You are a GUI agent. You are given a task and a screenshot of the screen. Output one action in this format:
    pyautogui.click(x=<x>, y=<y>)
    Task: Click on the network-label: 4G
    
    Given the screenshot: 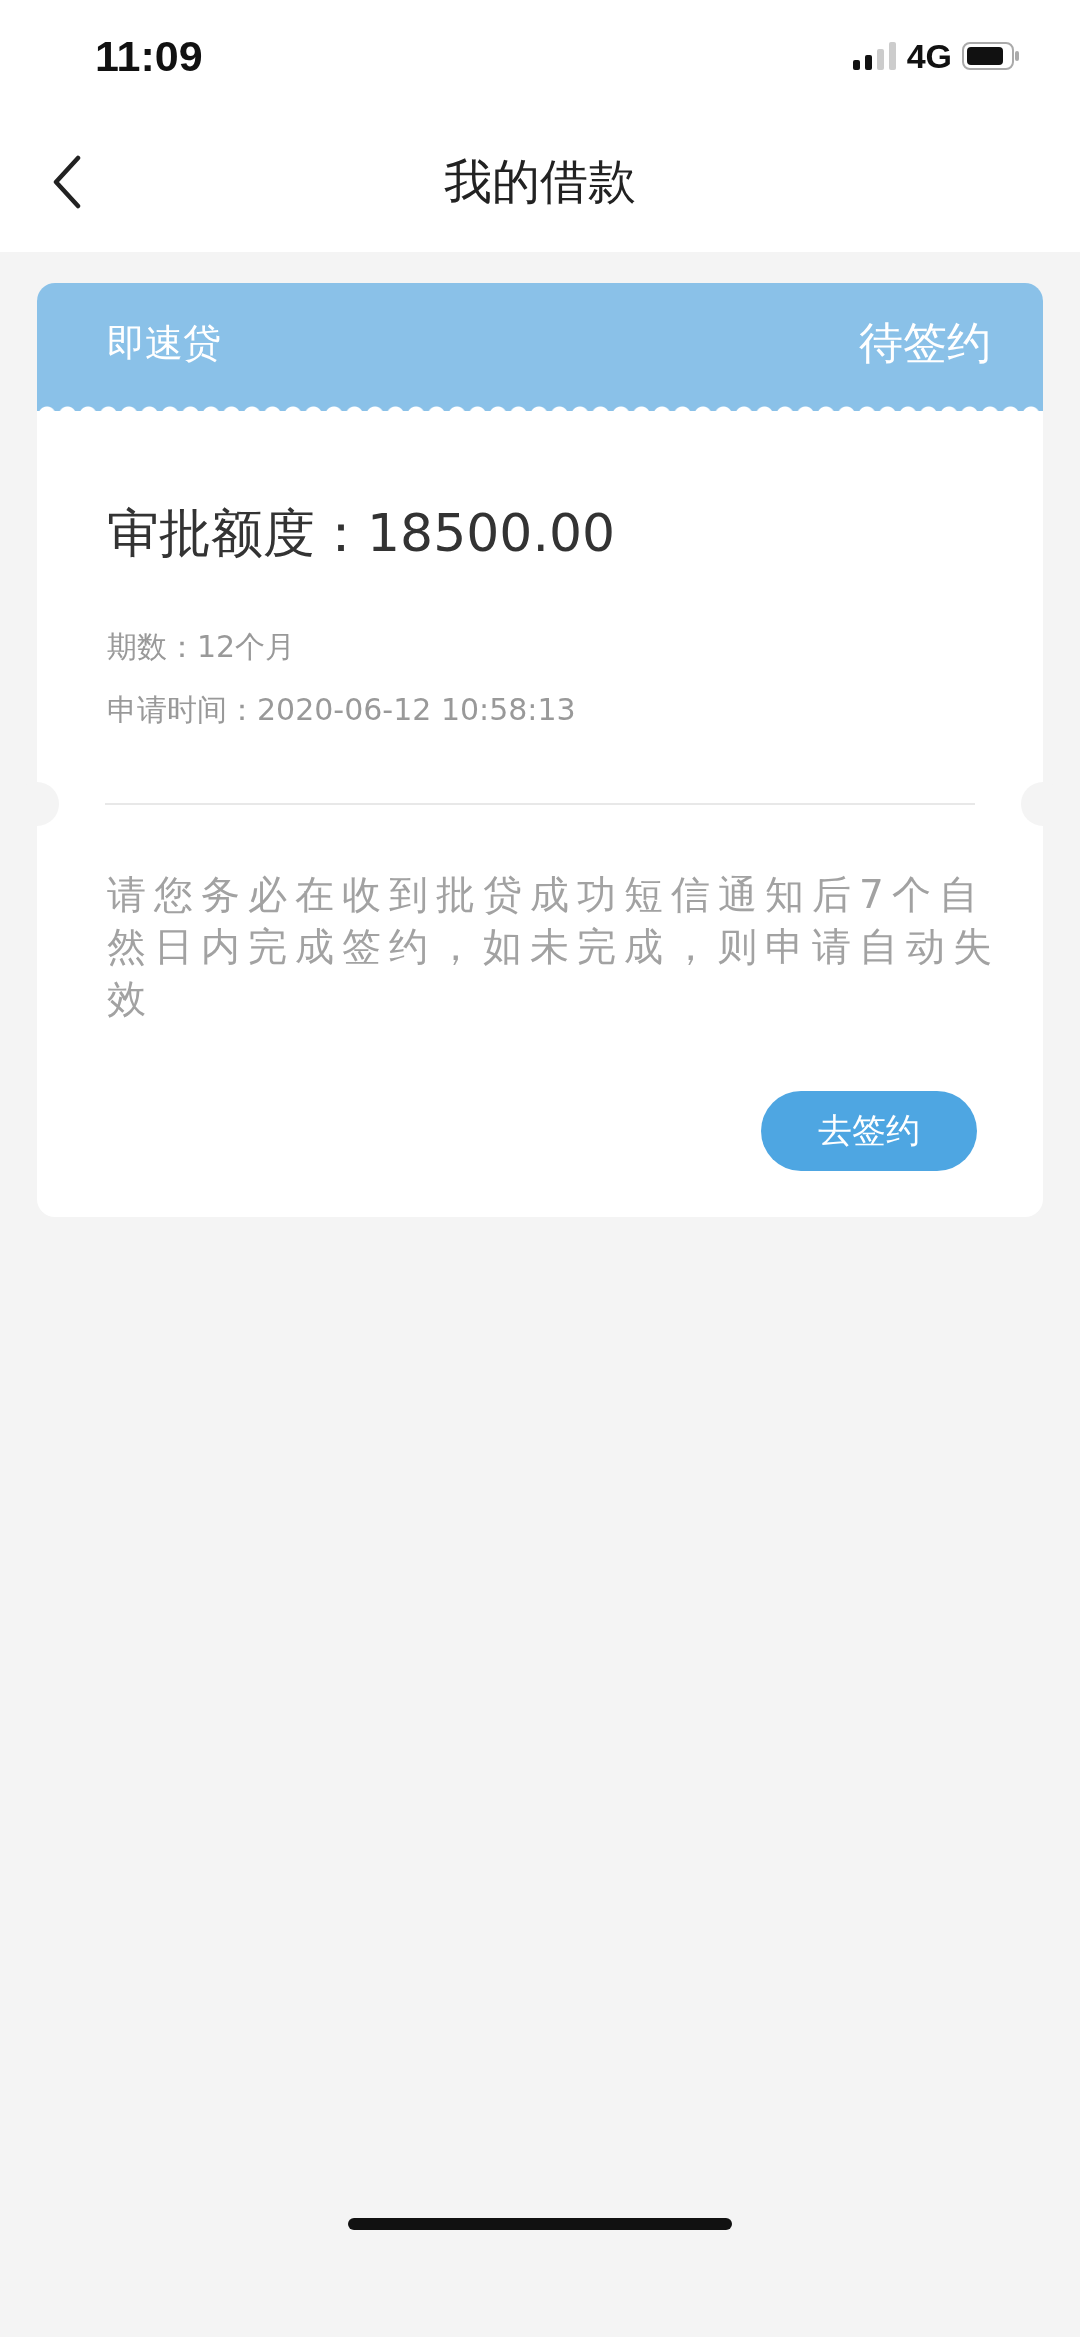 What is the action you would take?
    pyautogui.click(x=929, y=56)
    